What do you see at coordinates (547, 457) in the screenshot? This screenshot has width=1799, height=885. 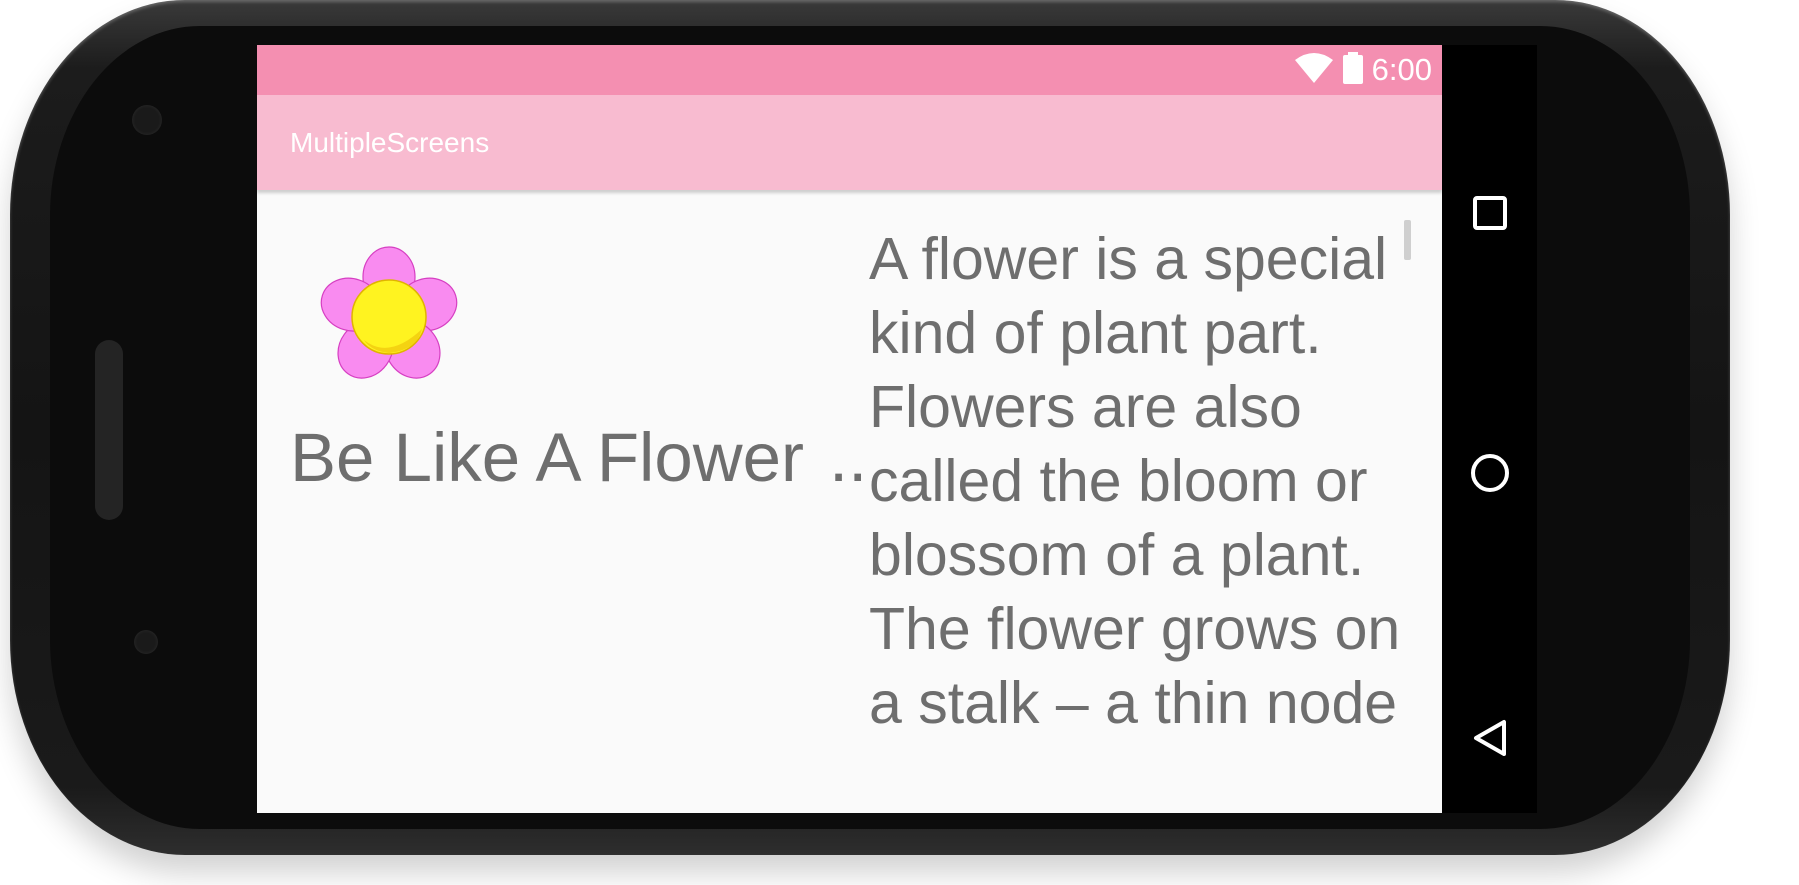 I see `flower-title: Be Like A Flower` at bounding box center [547, 457].